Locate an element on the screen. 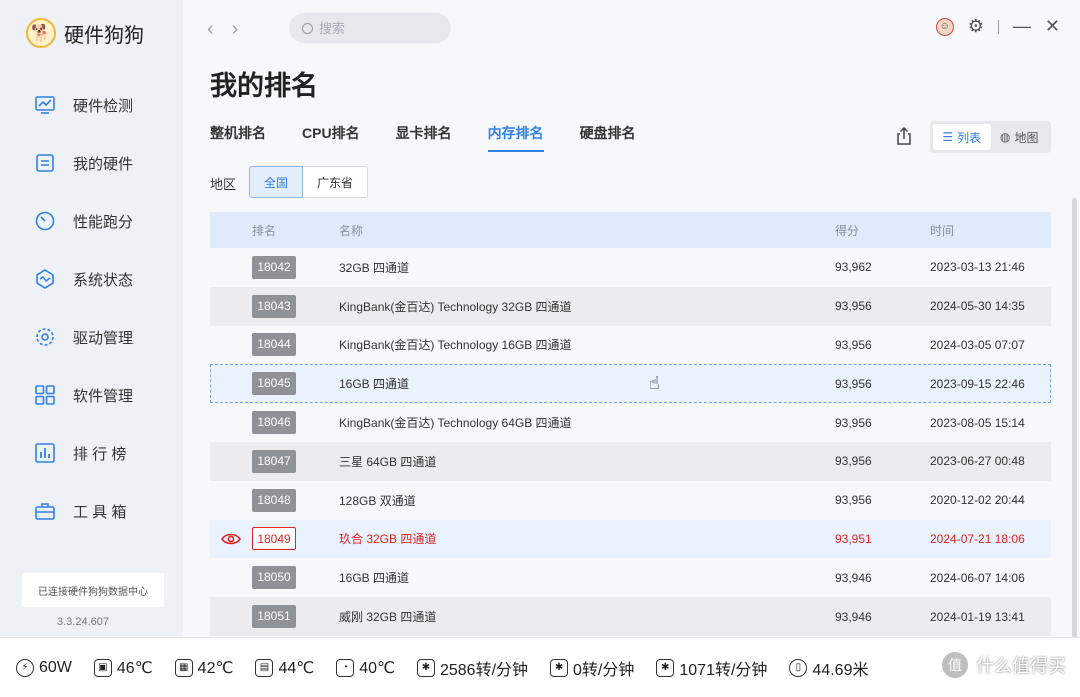 This screenshot has height=697, width=1080. sidebar-item-ranking: 排 行 榜 is located at coordinates (91, 453).